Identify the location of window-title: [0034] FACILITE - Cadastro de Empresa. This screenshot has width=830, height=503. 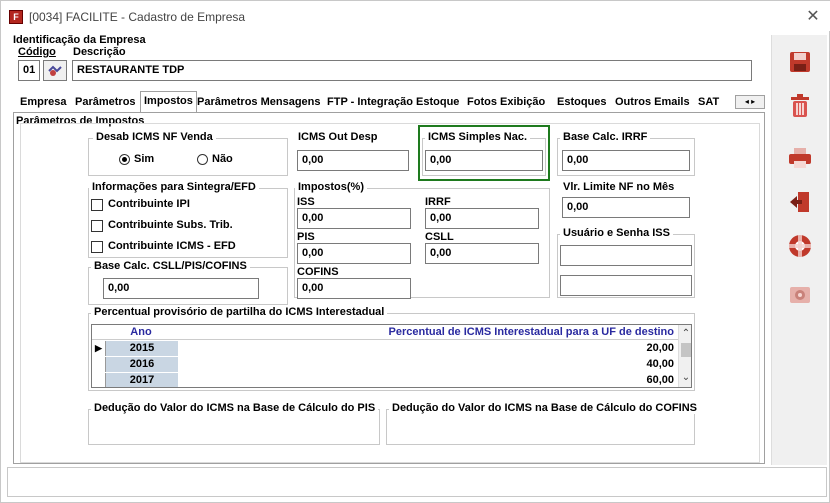
(137, 17).